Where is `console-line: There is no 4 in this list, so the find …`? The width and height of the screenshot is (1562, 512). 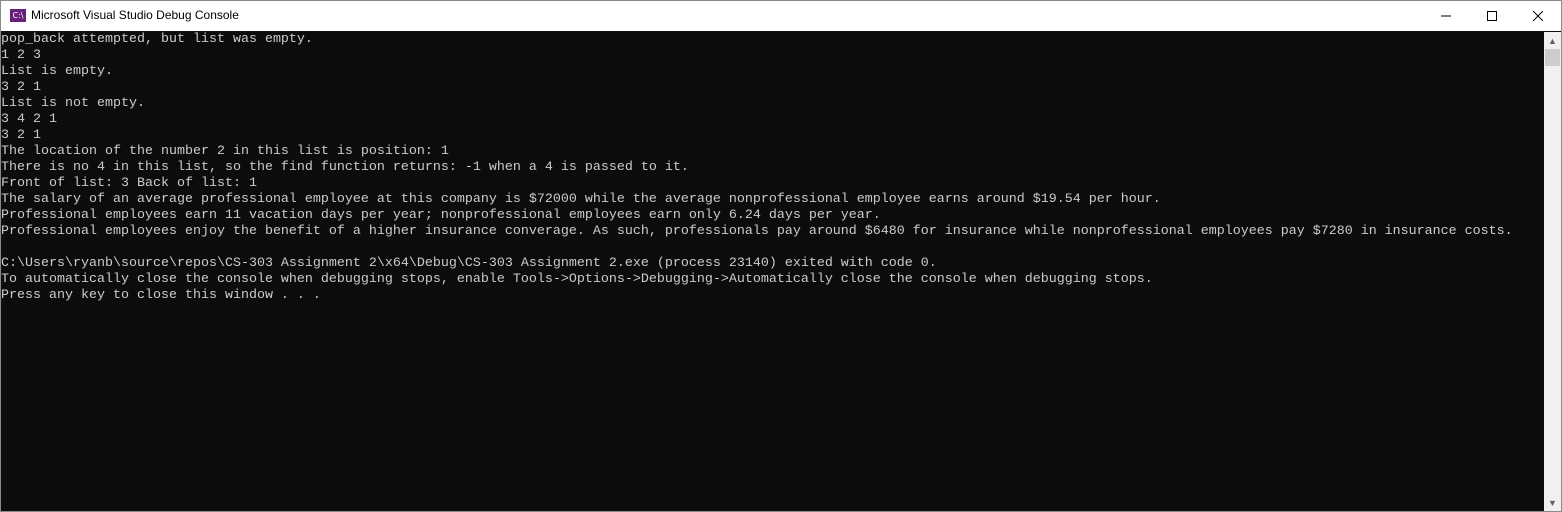 console-line: There is no 4 in this list, so the find … is located at coordinates (345, 167).